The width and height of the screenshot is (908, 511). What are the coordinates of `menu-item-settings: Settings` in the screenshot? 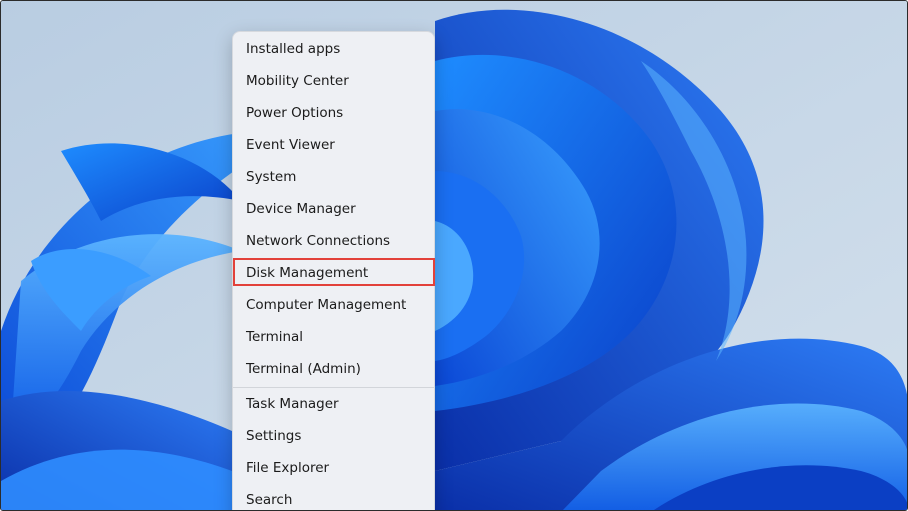 It's located at (333, 436).